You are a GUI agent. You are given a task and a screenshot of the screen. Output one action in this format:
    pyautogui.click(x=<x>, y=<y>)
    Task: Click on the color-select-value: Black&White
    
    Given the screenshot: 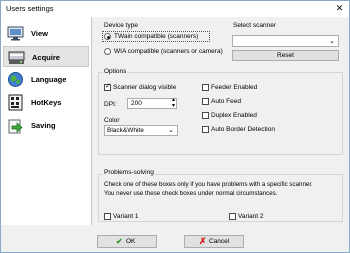 What is the action you would take?
    pyautogui.click(x=125, y=130)
    